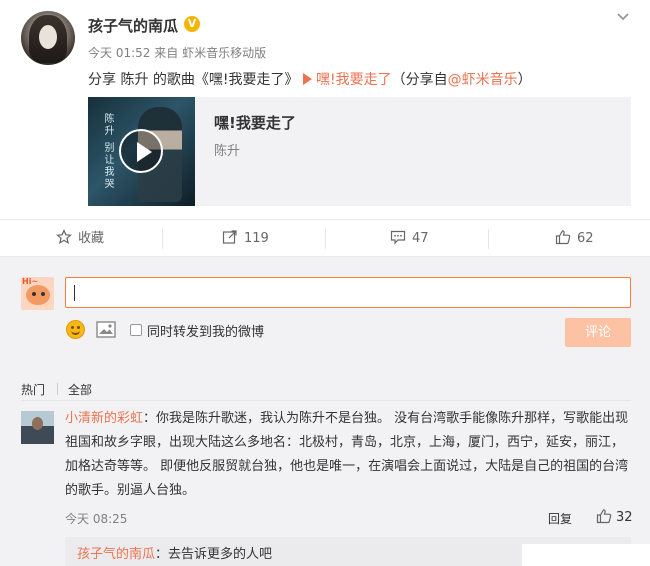 This screenshot has height=566, width=650. What do you see at coordinates (166, 53) in the screenshot?
I see `post-from: 来自` at bounding box center [166, 53].